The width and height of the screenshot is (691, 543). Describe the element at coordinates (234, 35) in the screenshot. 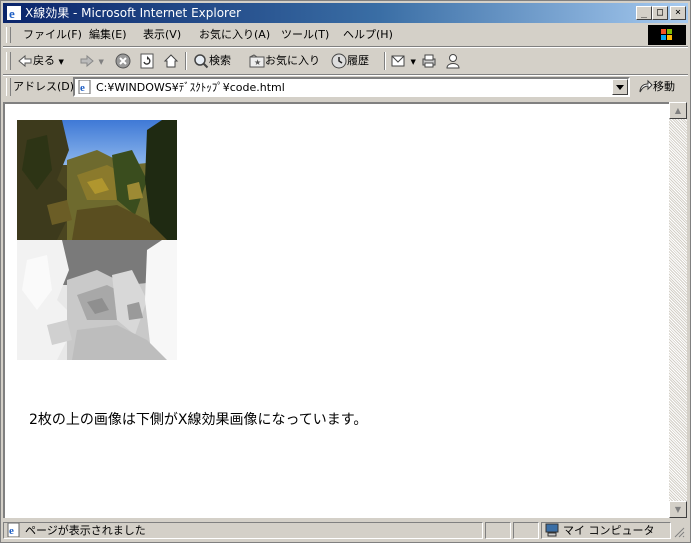

I see `menu-favorites: お気に入り(A)` at that location.